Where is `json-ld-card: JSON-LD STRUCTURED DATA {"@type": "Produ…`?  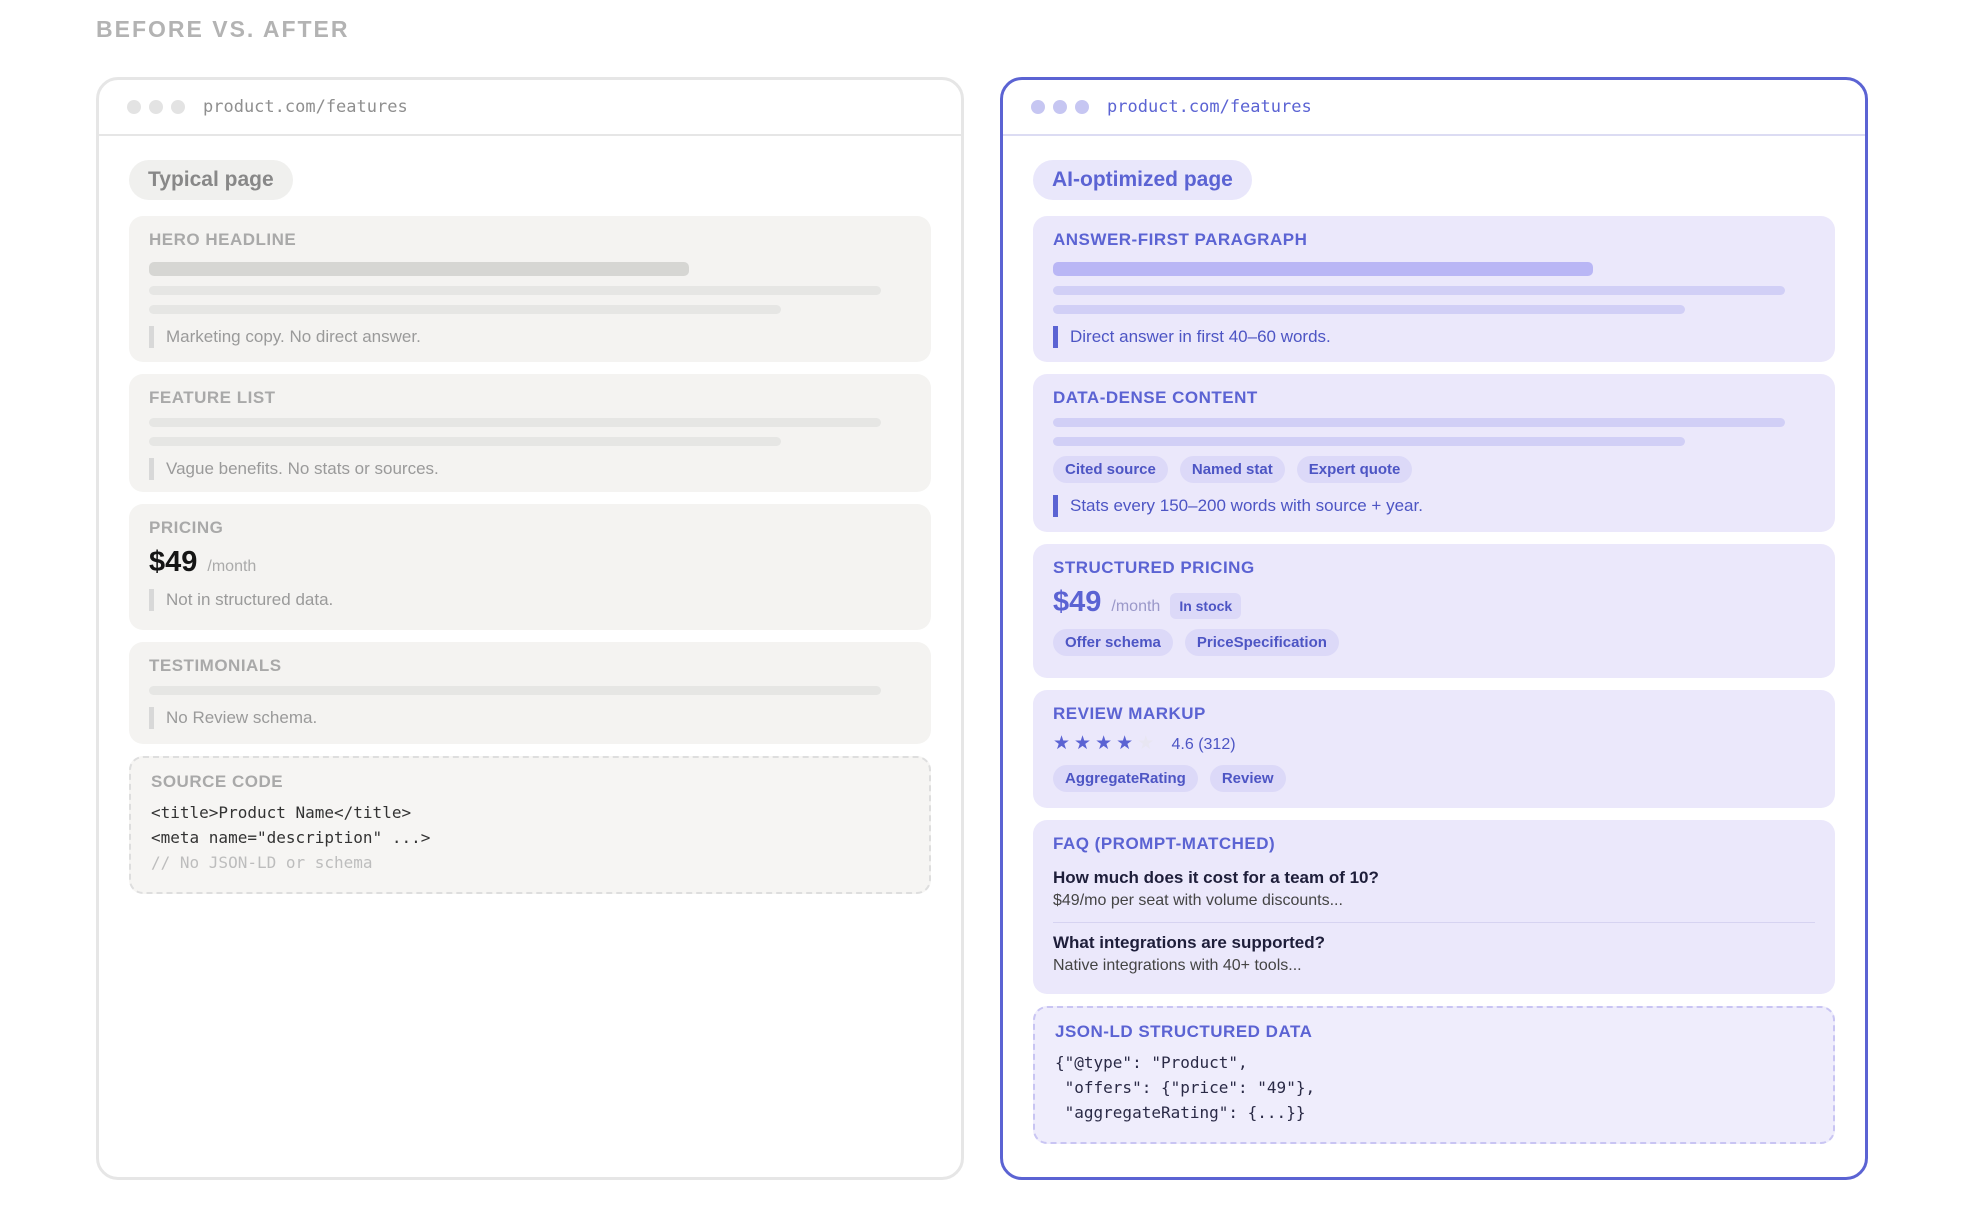 json-ld-card: JSON-LD STRUCTURED DATA {"@type": "Produ… is located at coordinates (1434, 1075).